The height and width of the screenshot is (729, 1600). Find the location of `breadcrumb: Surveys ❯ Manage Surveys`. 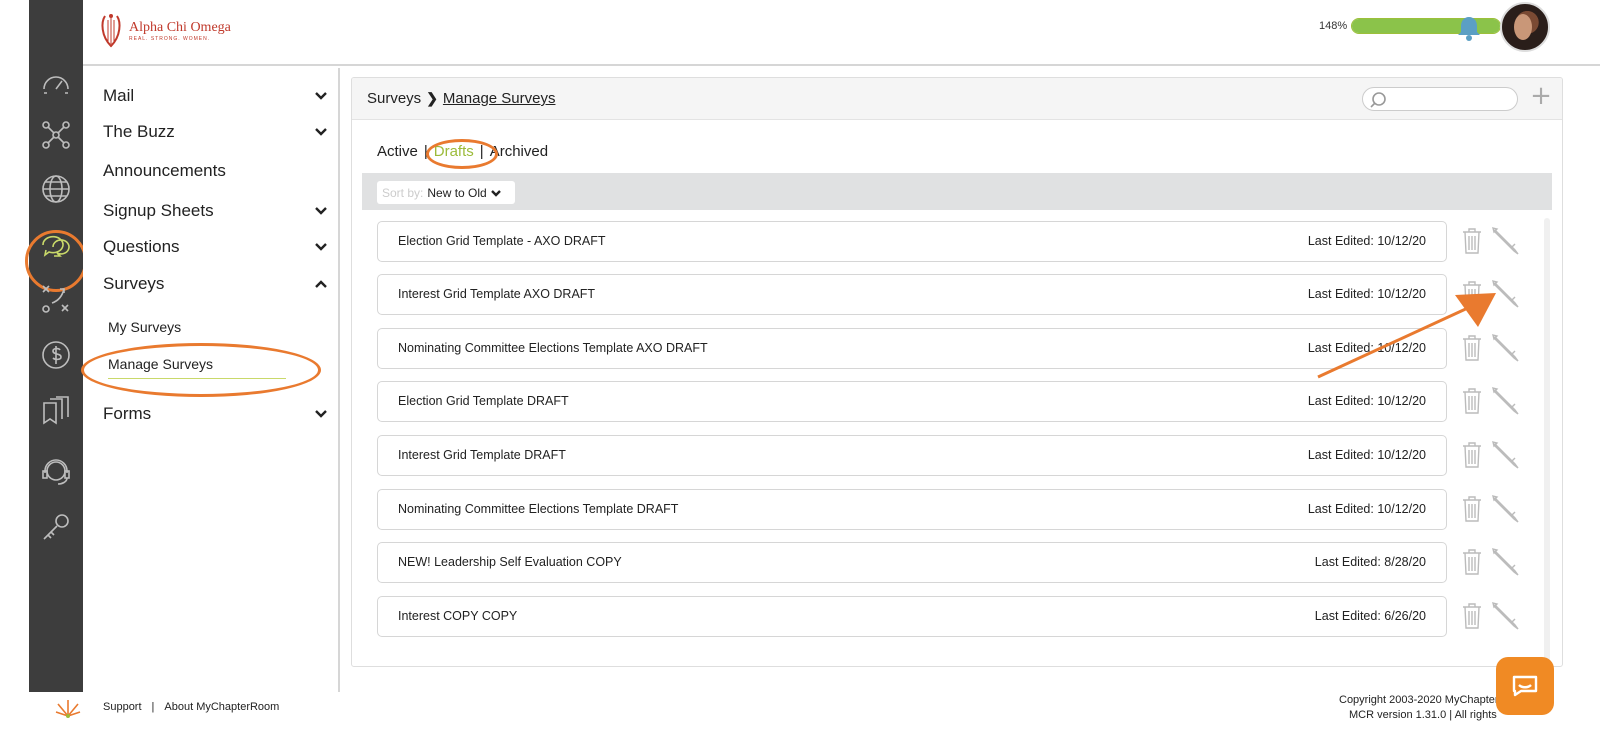

breadcrumb: Surveys ❯ Manage Surveys is located at coordinates (461, 98).